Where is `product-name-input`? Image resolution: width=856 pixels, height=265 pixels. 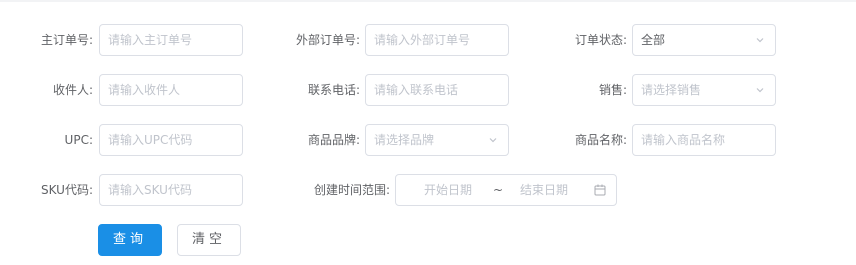 product-name-input is located at coordinates (704, 140).